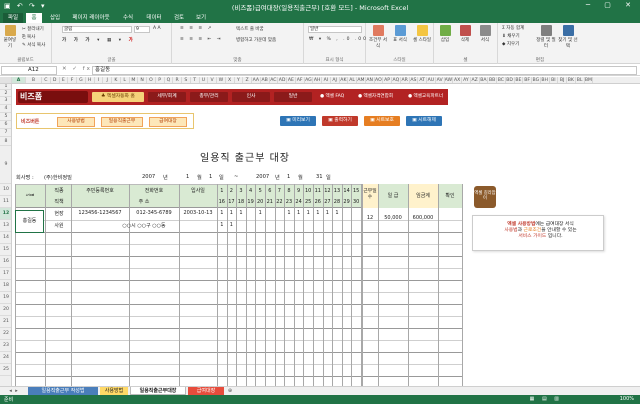 The image size is (640, 404). What do you see at coordinates (99, 80) in the screenshot?
I see `column-header-i: I` at bounding box center [99, 80].